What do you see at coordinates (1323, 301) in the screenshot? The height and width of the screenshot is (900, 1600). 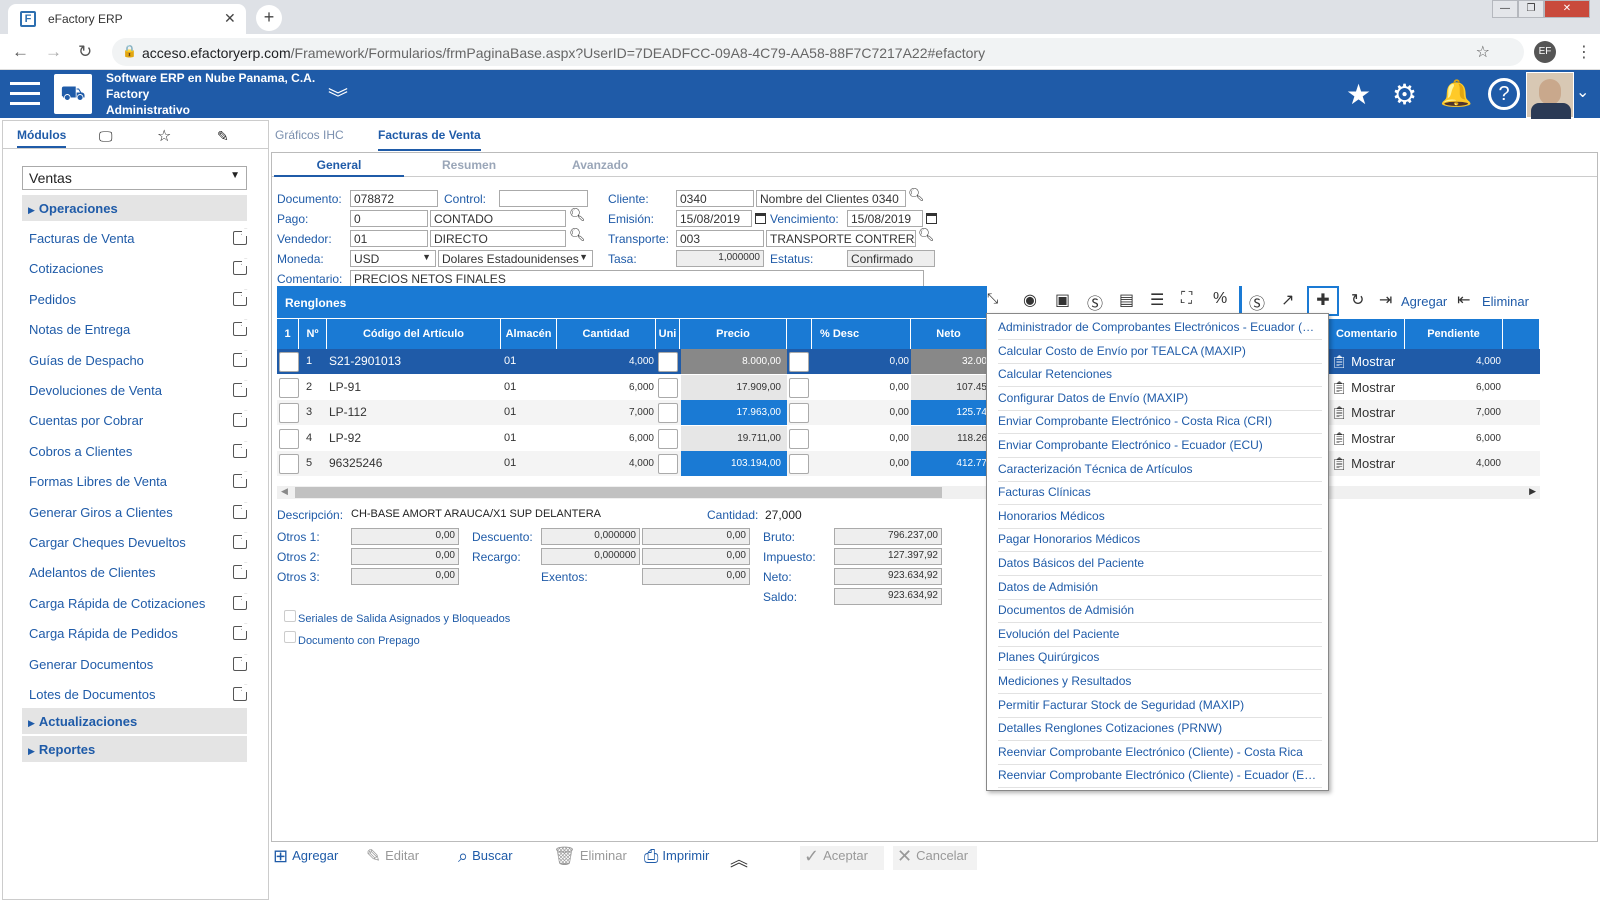 I see `extensions-icon: ✚` at bounding box center [1323, 301].